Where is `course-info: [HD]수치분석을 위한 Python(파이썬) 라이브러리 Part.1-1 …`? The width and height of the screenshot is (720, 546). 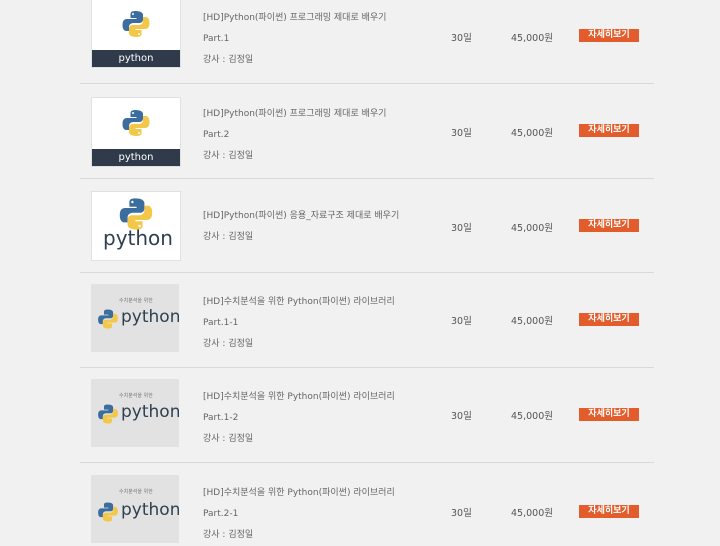 course-info: [HD]수치분석을 위한 Python(파이썬) 라이브러리 Part.1-1 … is located at coordinates (299, 323).